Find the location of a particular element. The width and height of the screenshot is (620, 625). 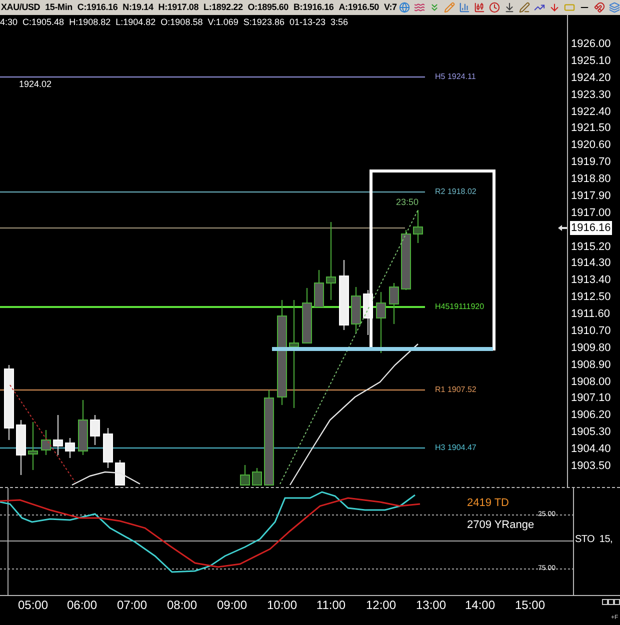

pencil-icon-button is located at coordinates (449, 7).